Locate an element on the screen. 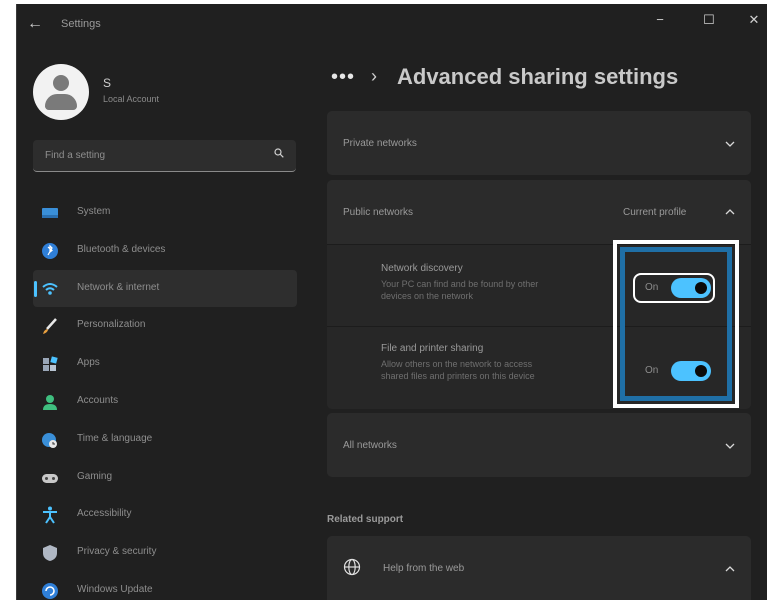 Image resolution: width=767 pixels, height=600 pixels. maximize-button: ☐ is located at coordinates (709, 20).